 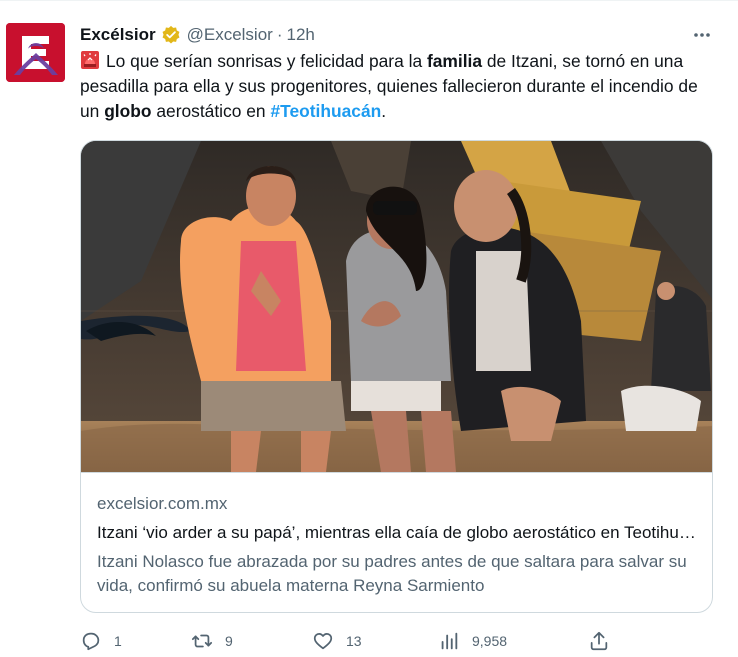 What do you see at coordinates (323, 641) in the screenshot?
I see `heart-icon` at bounding box center [323, 641].